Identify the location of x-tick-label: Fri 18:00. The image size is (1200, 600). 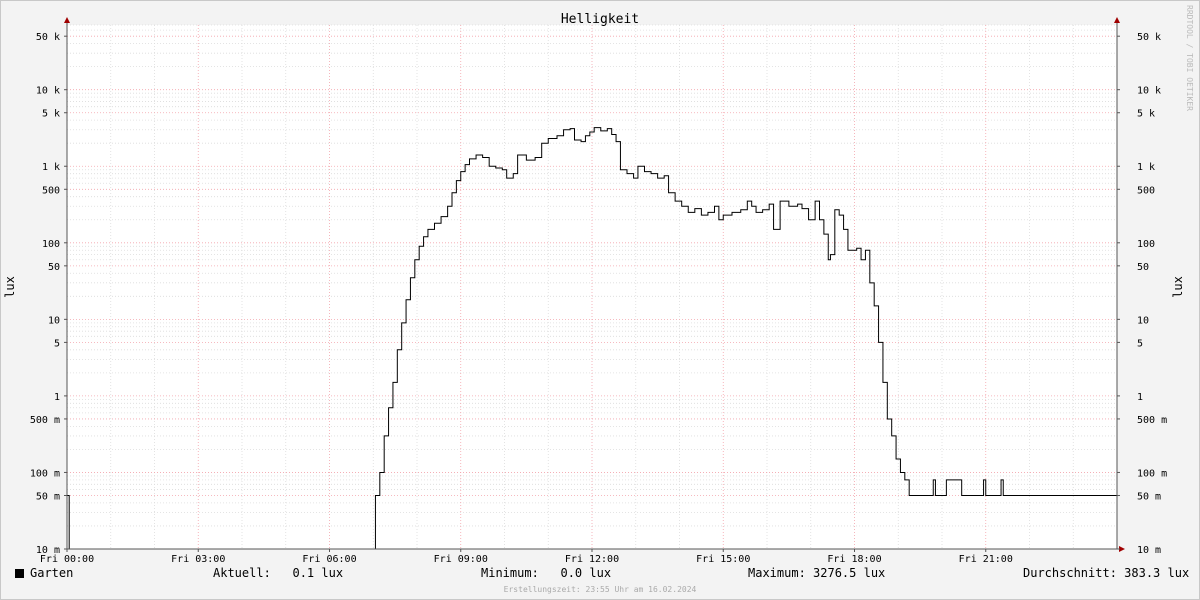
(854, 559).